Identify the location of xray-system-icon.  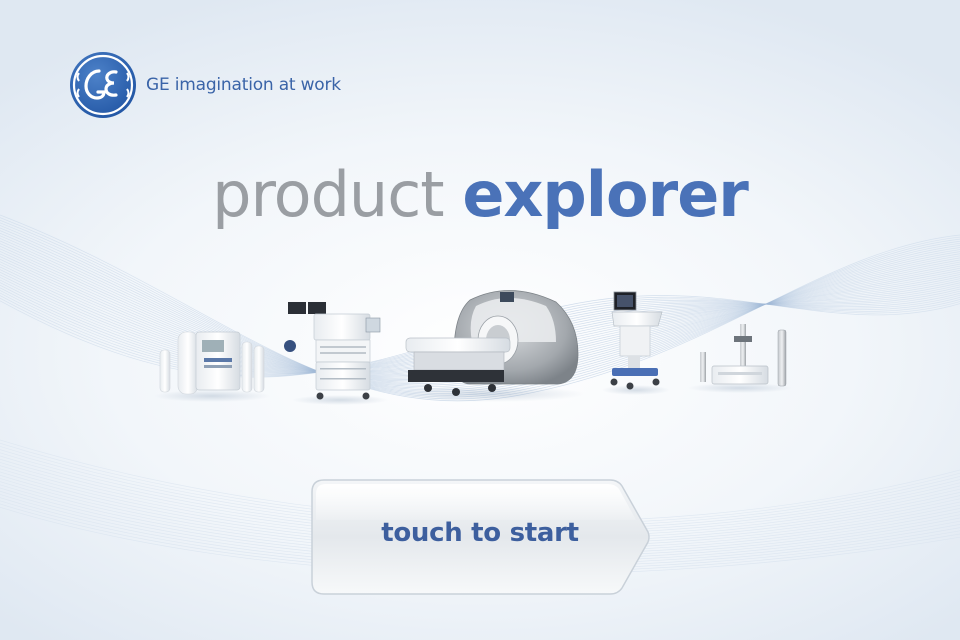
(740, 358).